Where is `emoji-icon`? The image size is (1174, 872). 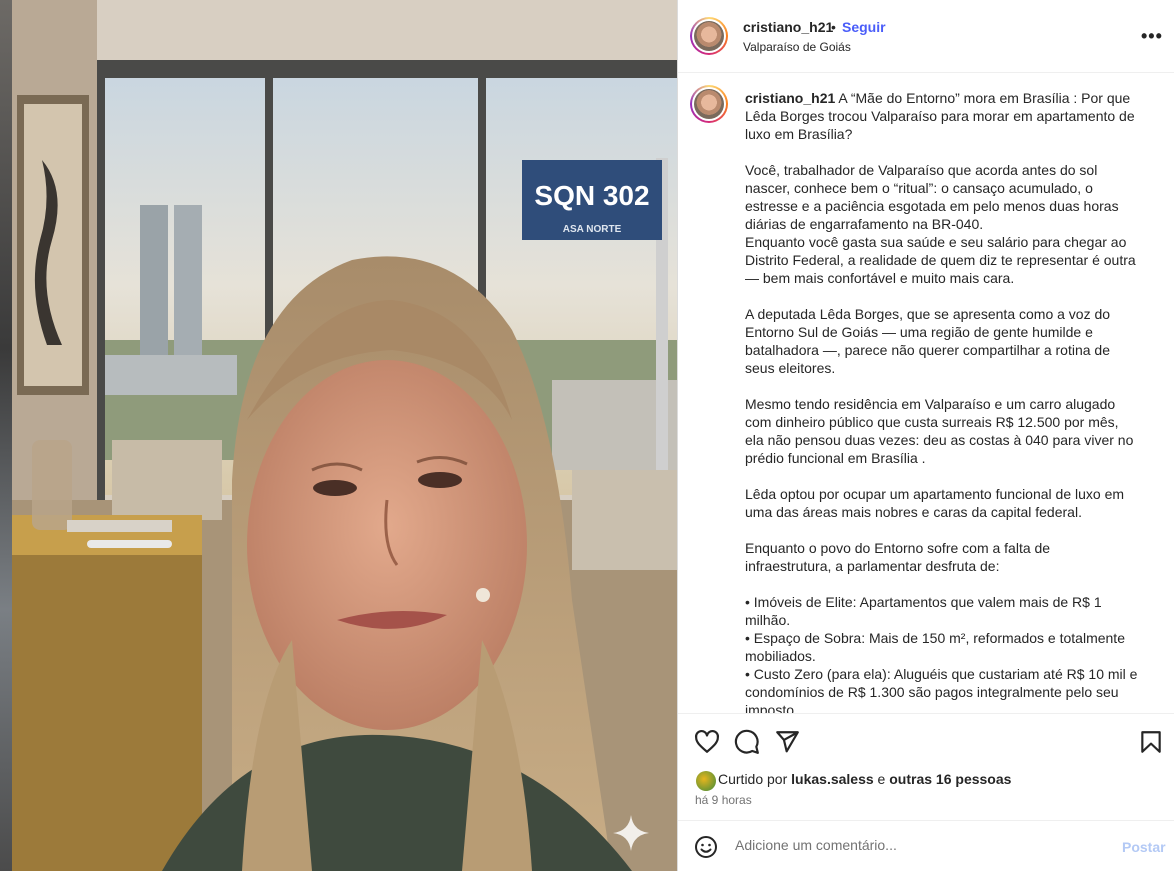
emoji-icon is located at coordinates (706, 847).